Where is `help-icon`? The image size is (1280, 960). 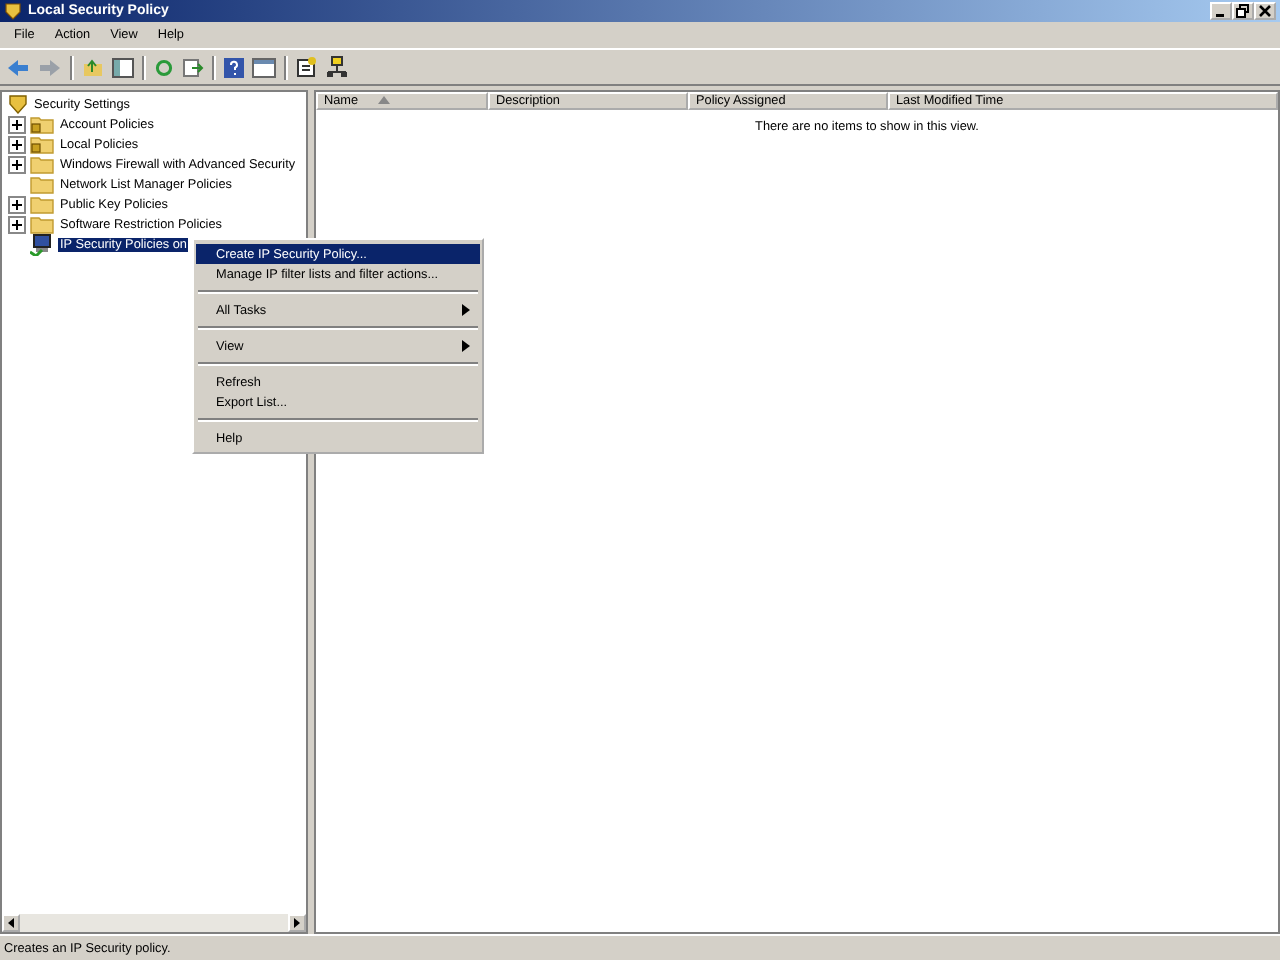 help-icon is located at coordinates (234, 67).